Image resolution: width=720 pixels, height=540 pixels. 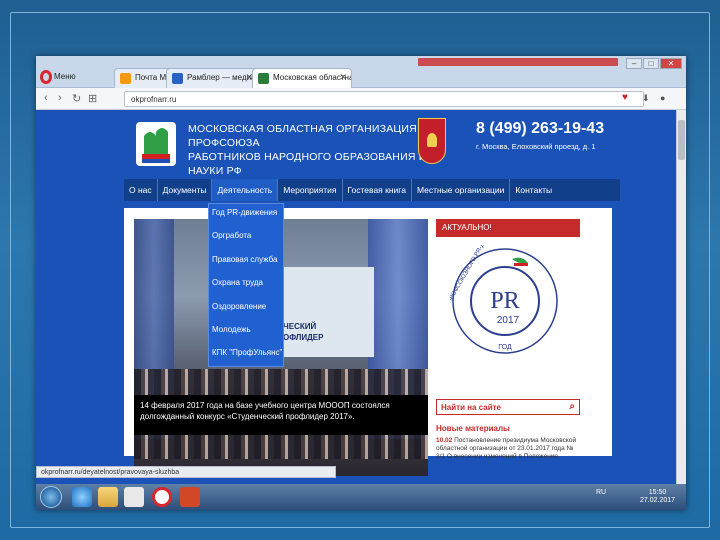 What do you see at coordinates (212, 78) in the screenshot?
I see `tab-rambler: Рамблер — медийный п ✕` at bounding box center [212, 78].